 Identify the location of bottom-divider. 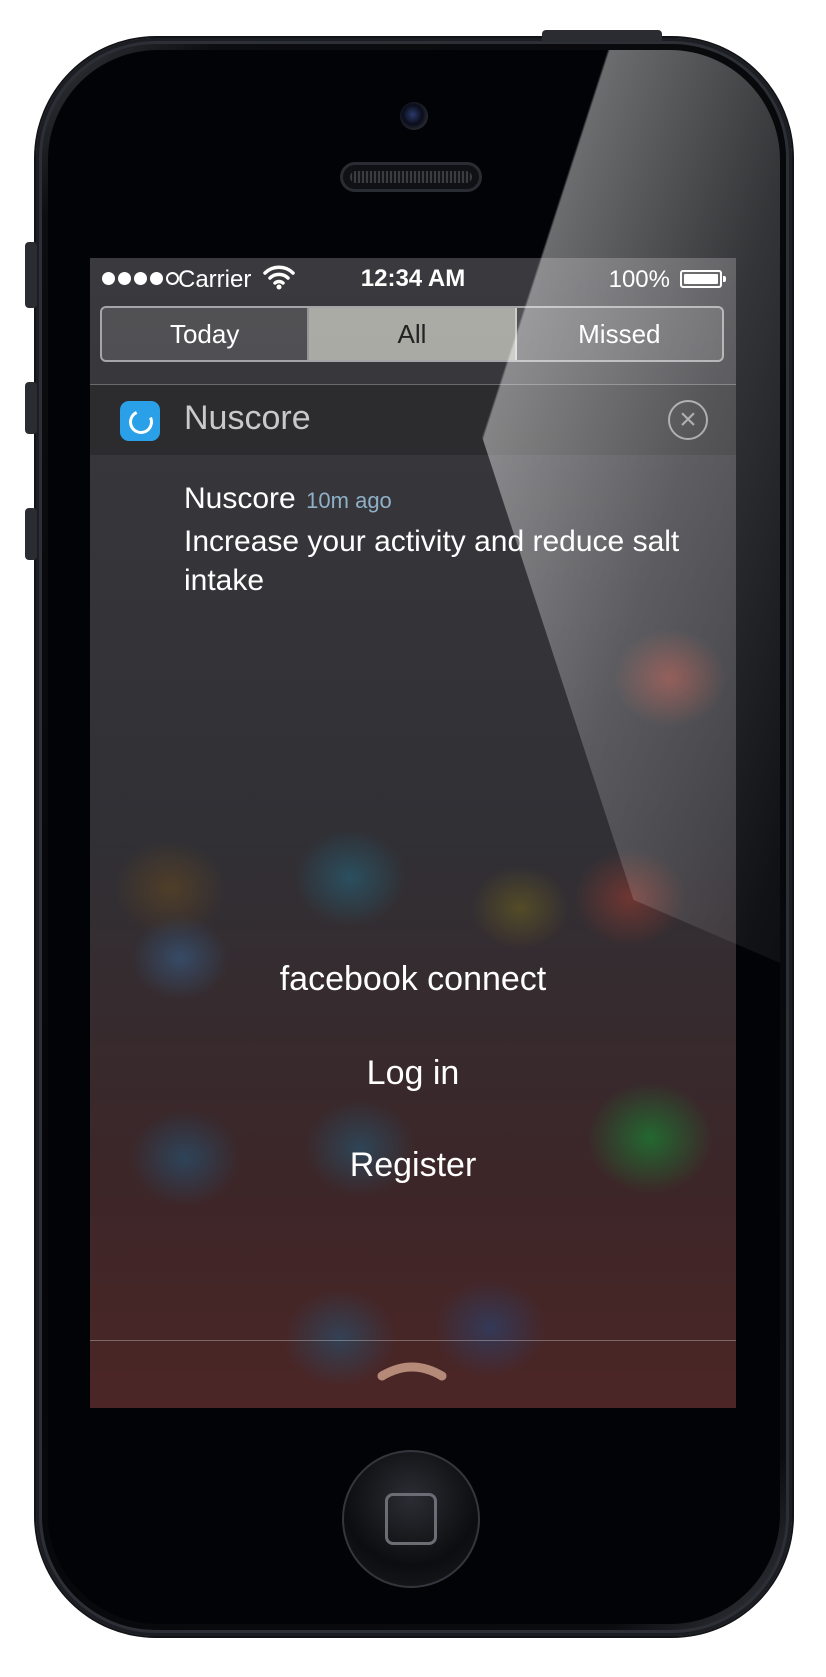
(413, 1340).